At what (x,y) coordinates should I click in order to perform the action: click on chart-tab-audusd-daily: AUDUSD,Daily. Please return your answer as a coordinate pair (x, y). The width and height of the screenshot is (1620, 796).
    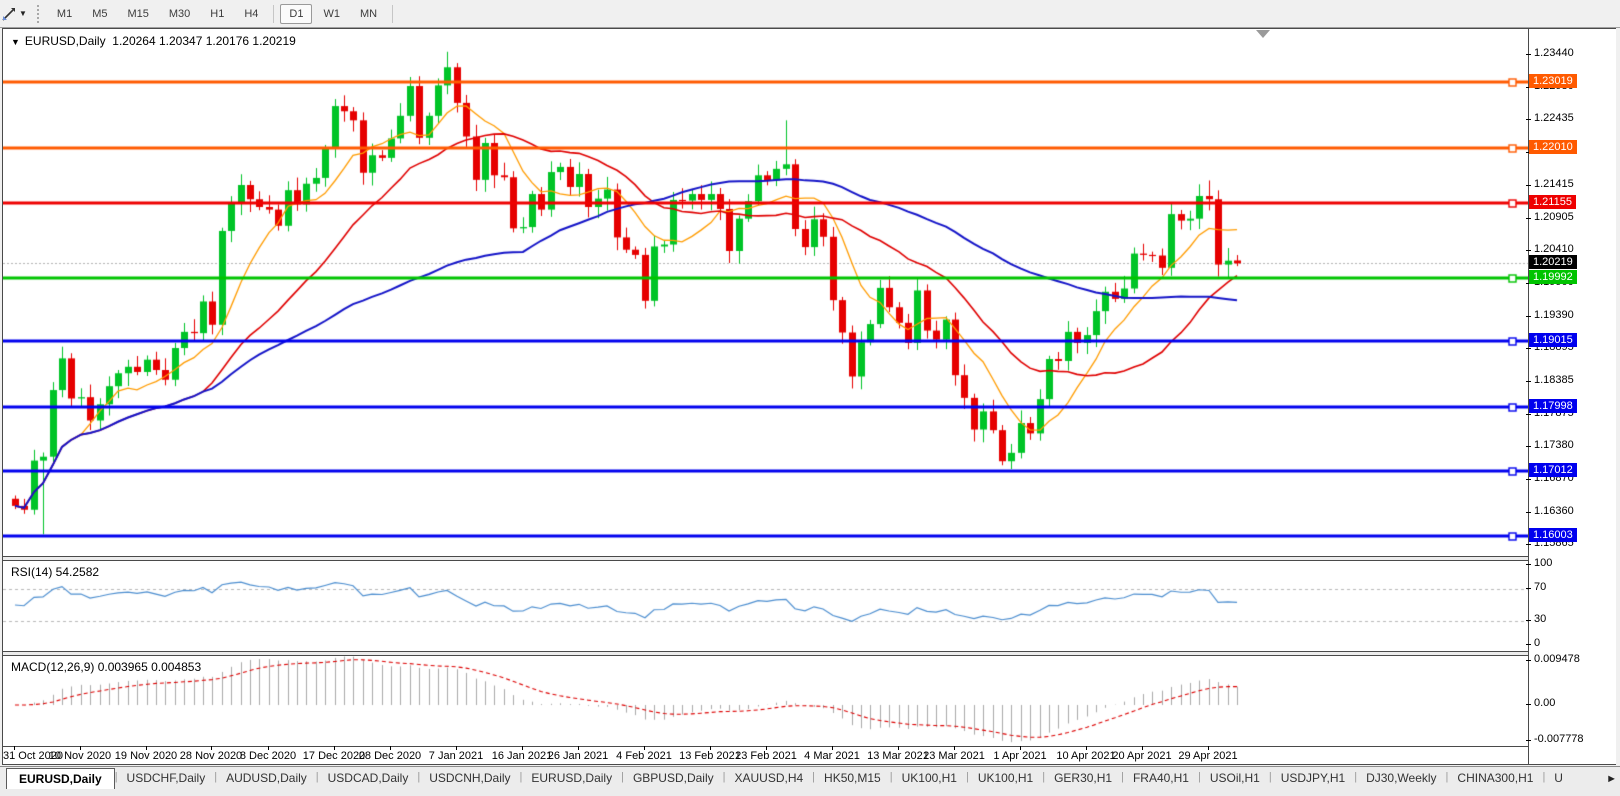
    Looking at the image, I should click on (266, 778).